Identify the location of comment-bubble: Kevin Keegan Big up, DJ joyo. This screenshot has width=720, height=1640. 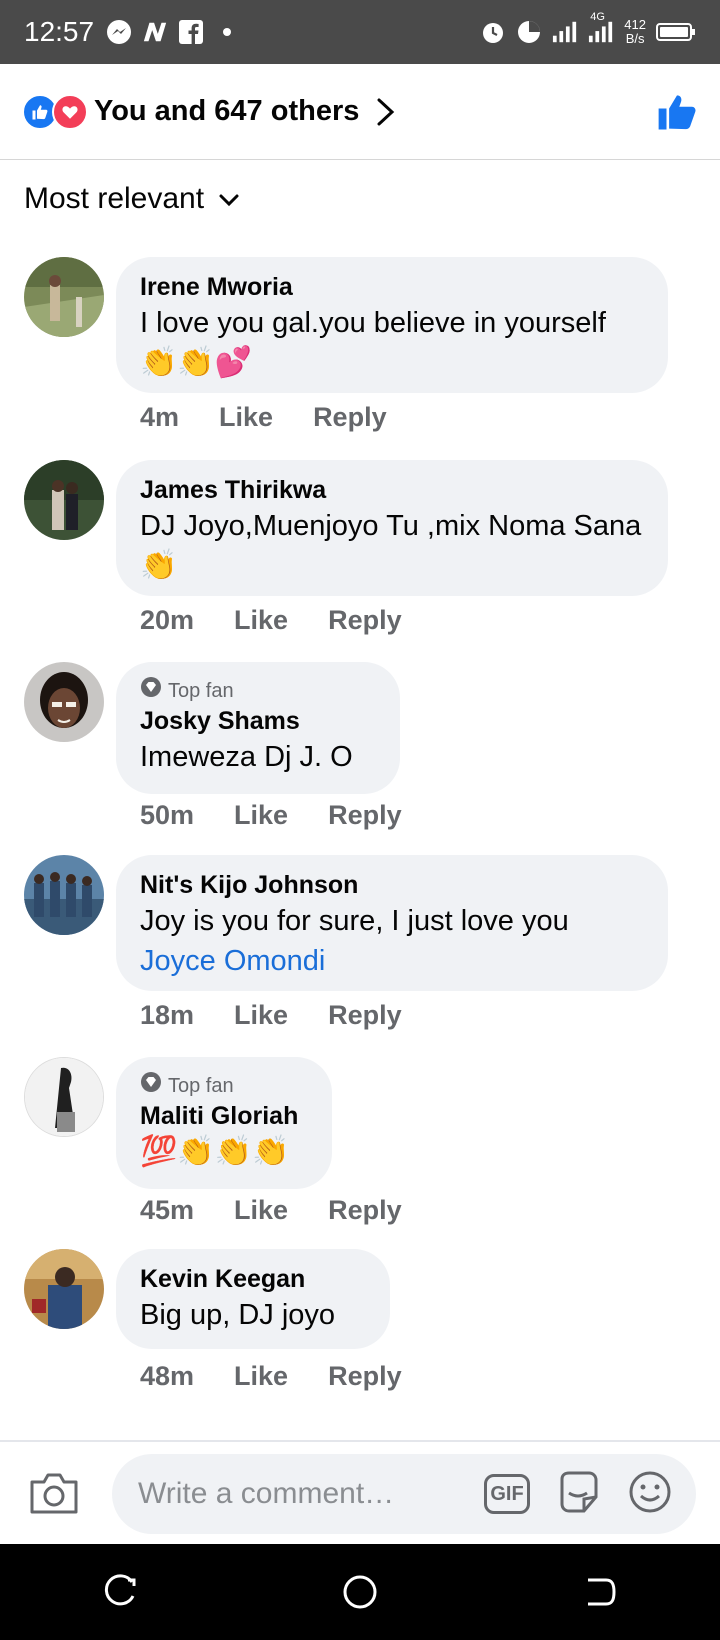
(253, 1299).